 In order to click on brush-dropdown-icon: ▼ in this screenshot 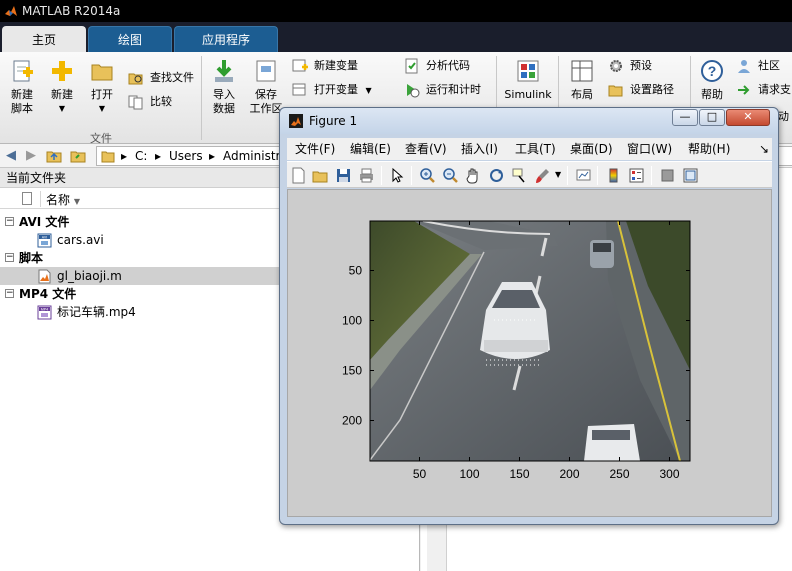, I will do `click(558, 174)`.